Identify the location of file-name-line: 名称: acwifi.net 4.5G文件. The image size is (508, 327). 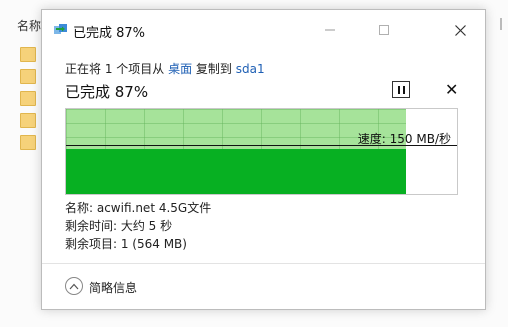
(138, 208).